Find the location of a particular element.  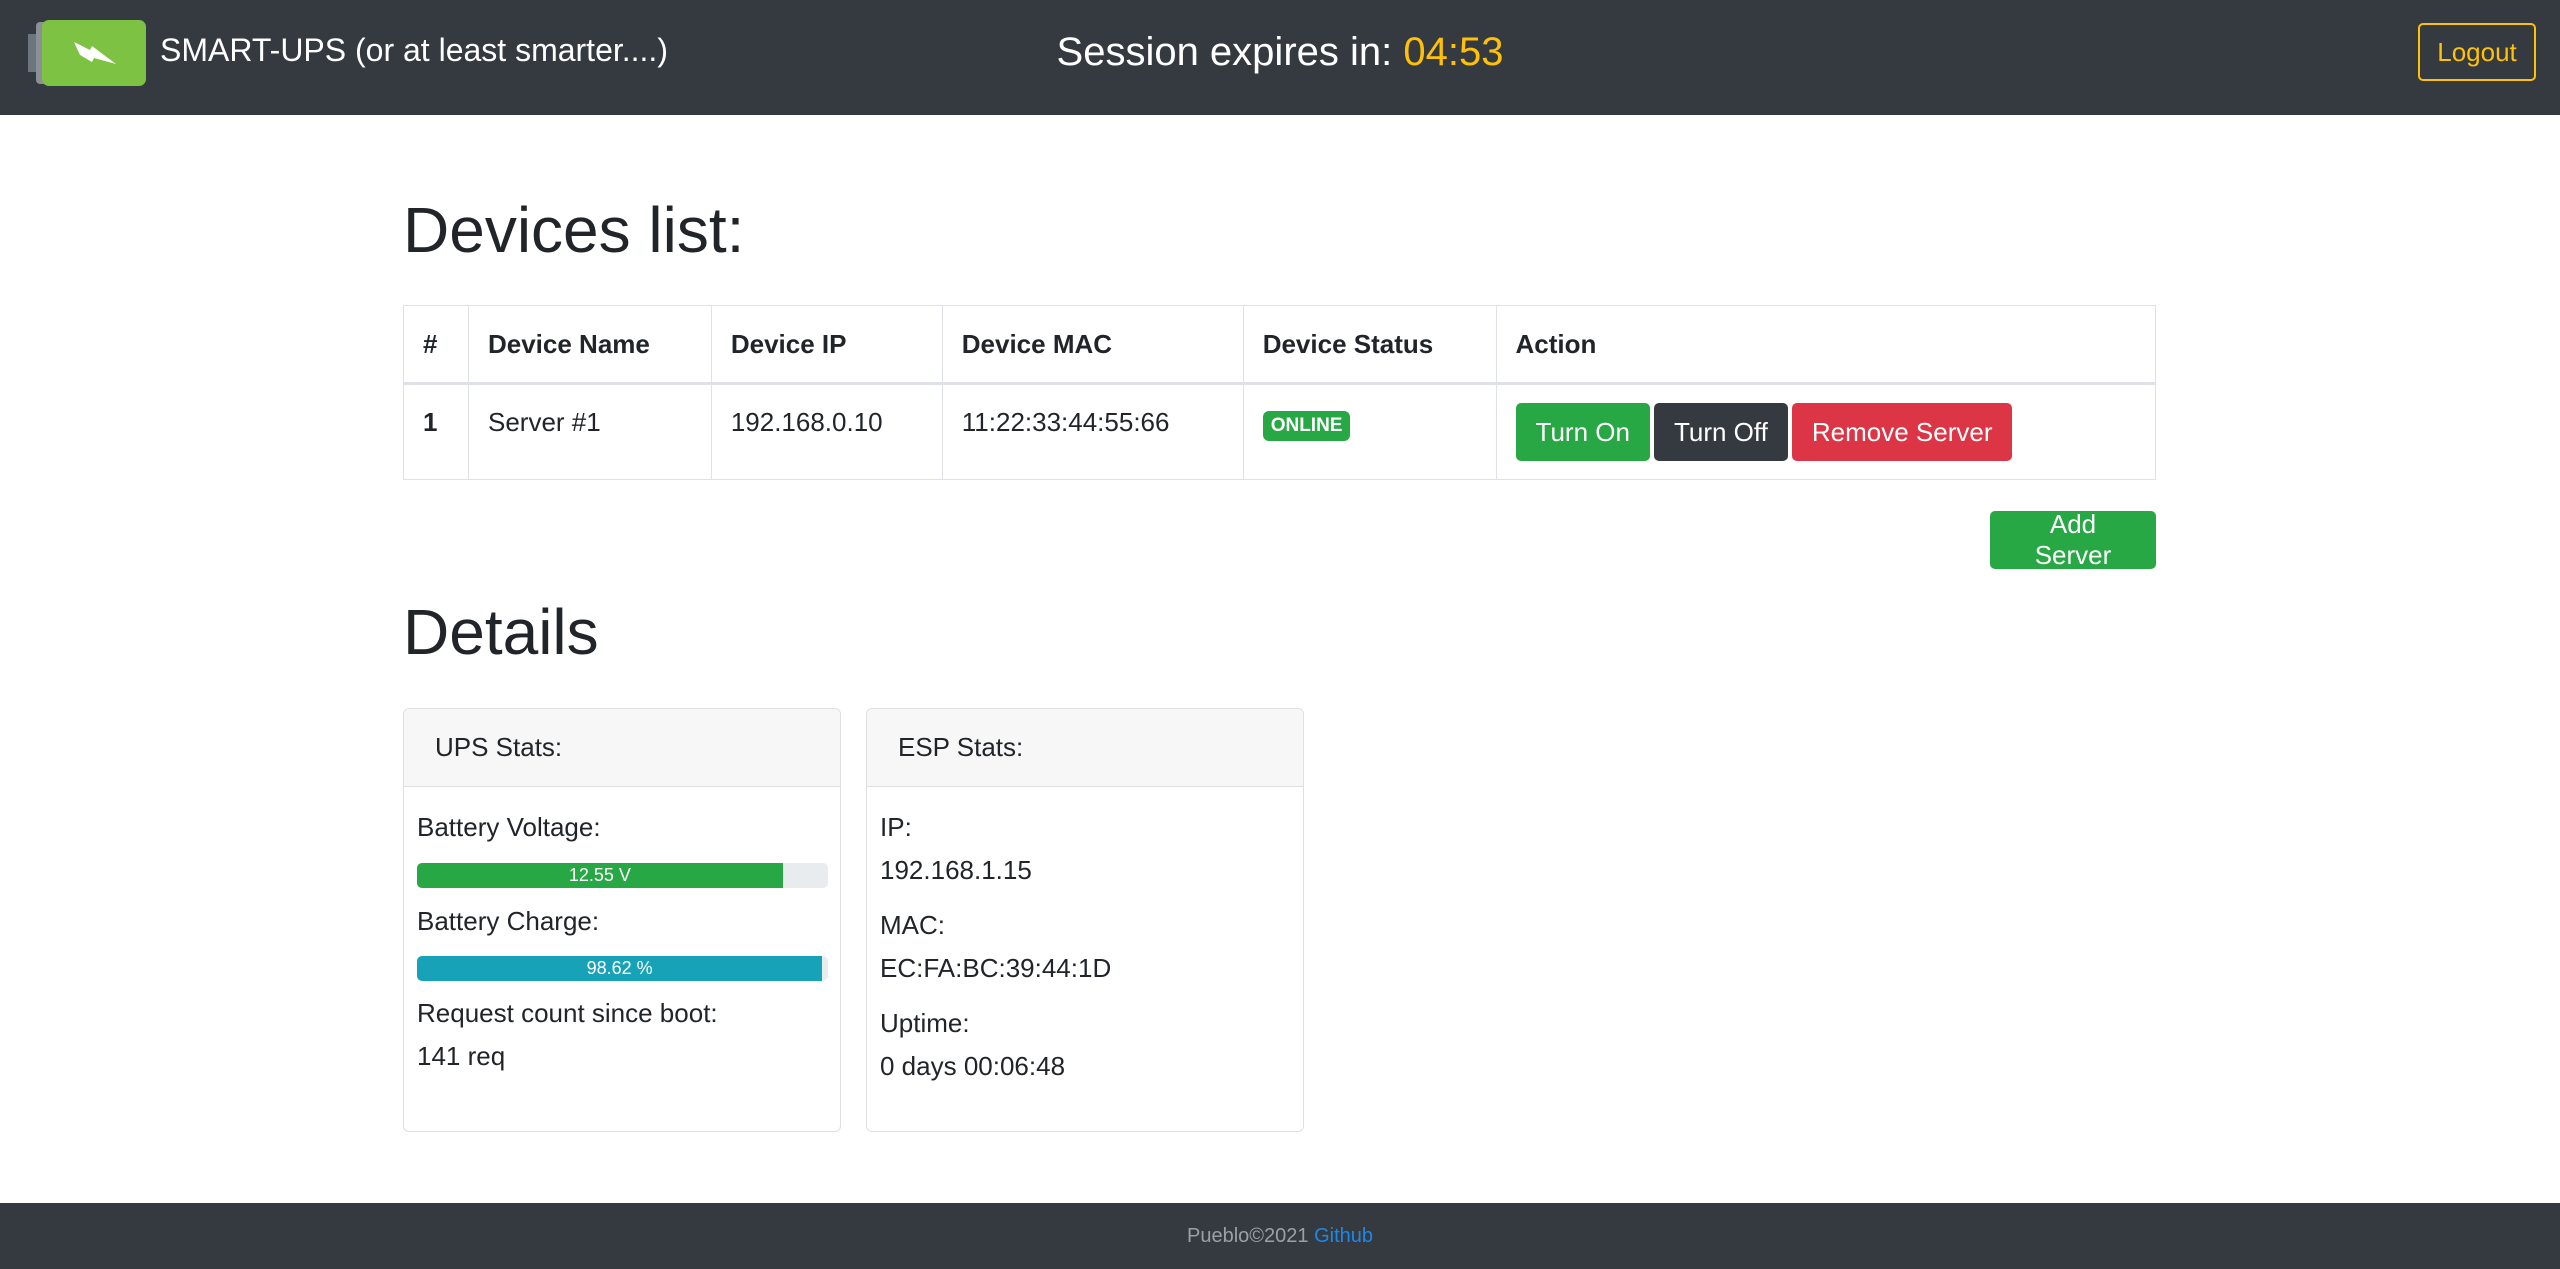

esp-uptime-value: 0 days 00:06:48 is located at coordinates (973, 1066).